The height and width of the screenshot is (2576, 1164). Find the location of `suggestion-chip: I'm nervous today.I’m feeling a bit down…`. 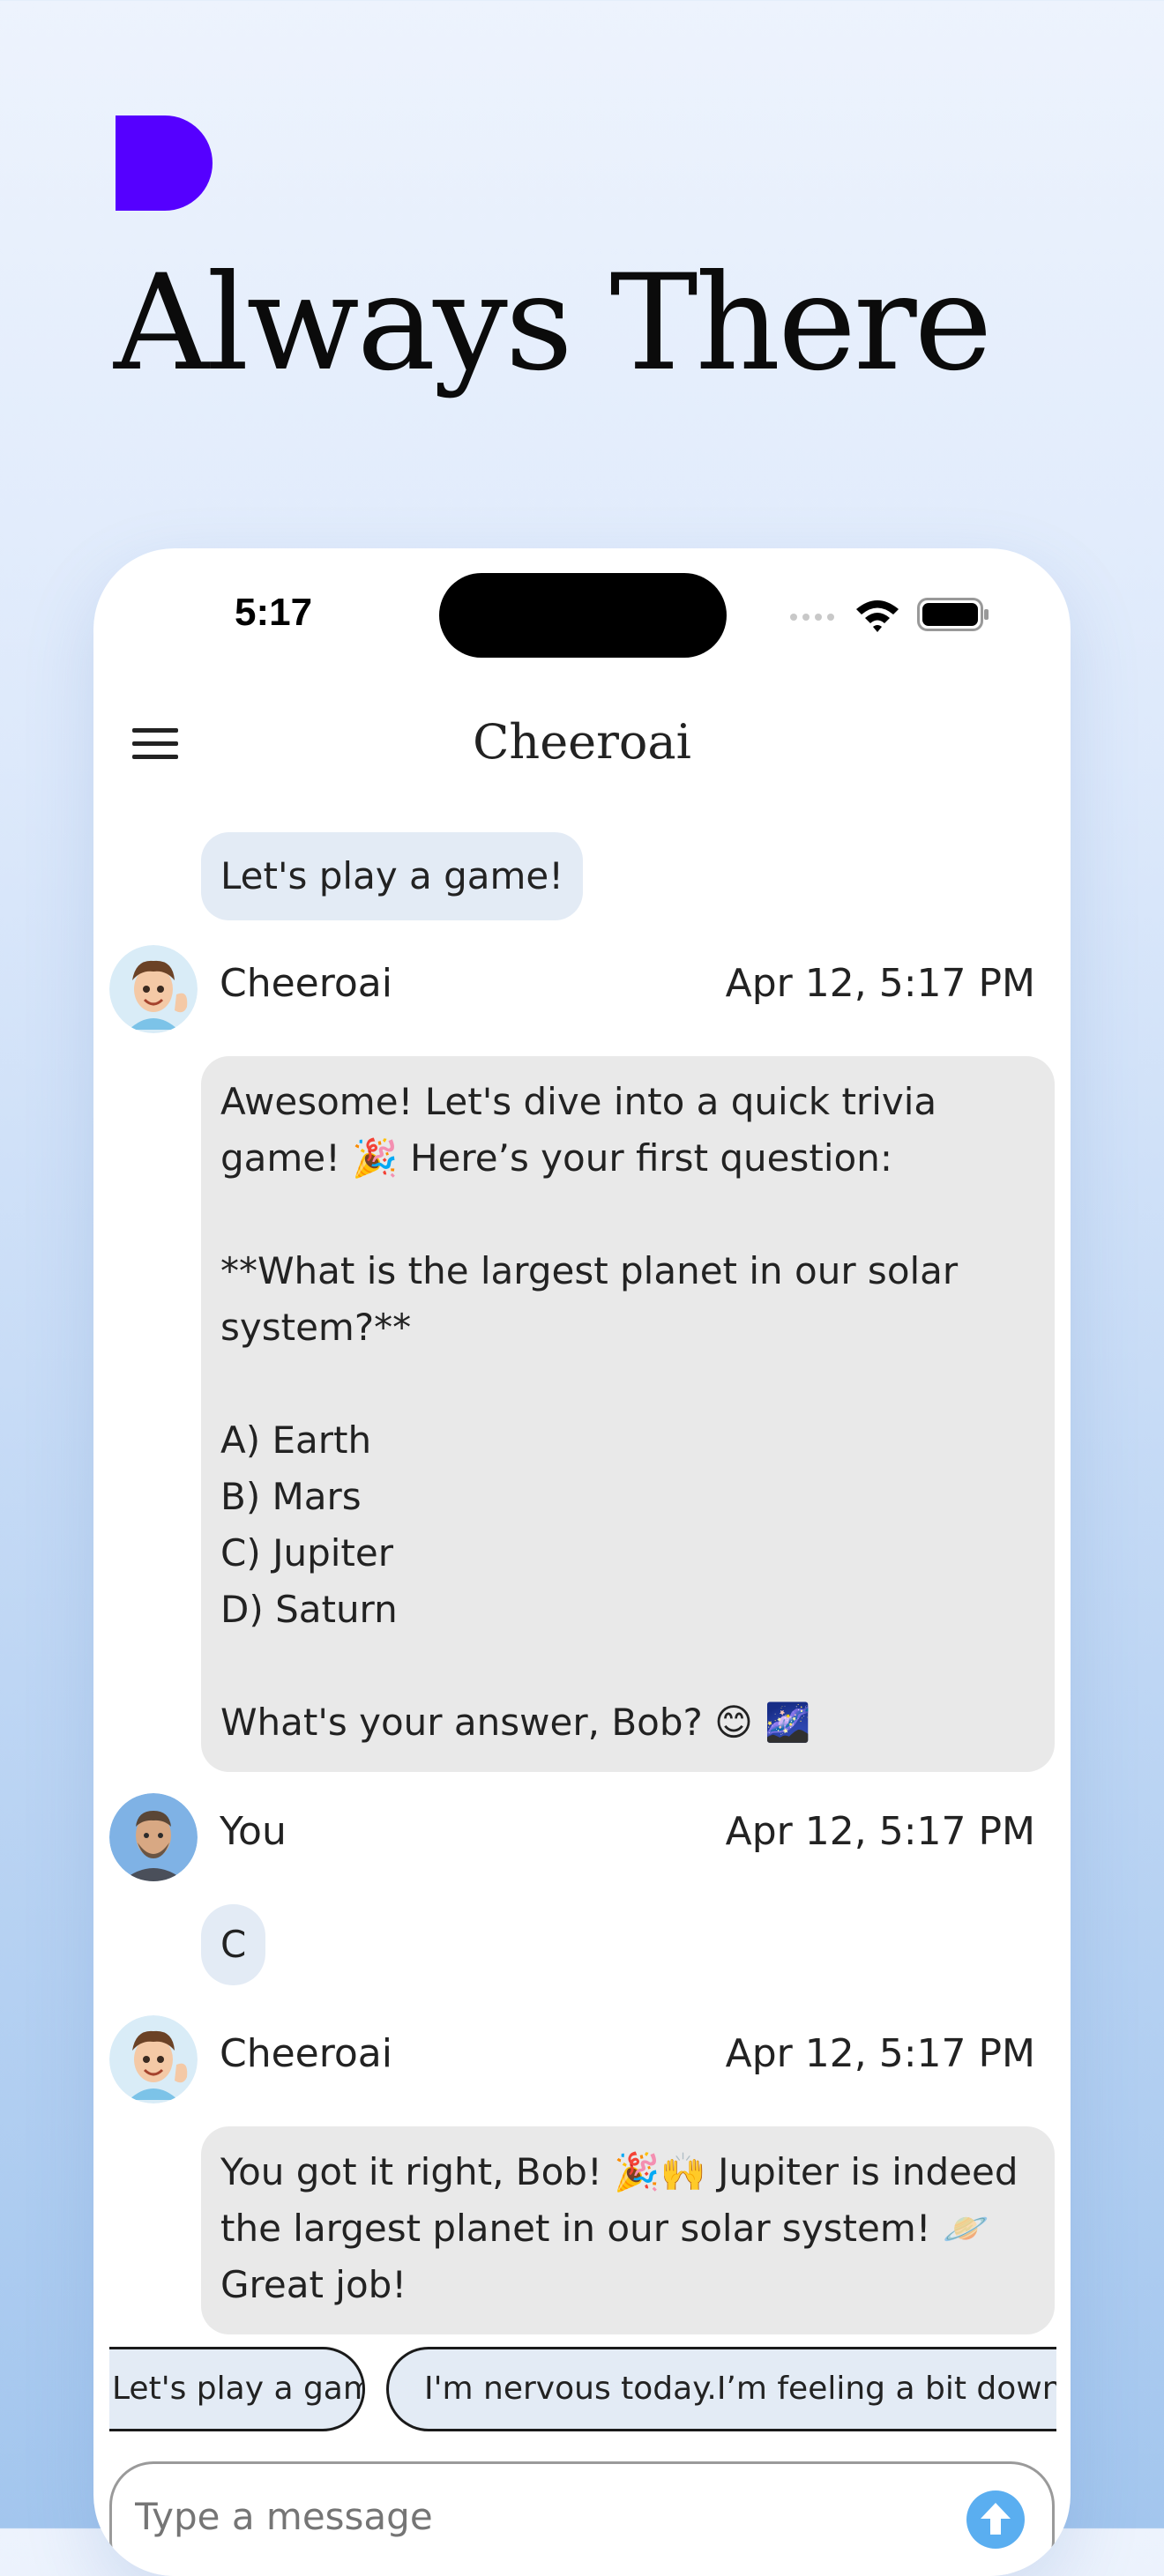

suggestion-chip: I'm nervous today.I’m feeling a bit down… is located at coordinates (721, 2389).